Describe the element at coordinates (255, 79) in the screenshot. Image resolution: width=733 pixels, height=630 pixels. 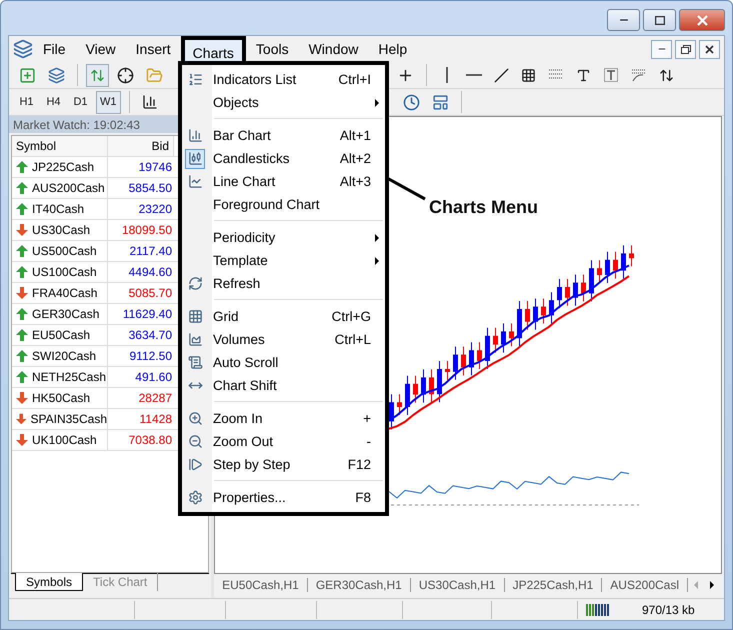
I see `menu-label: Indicators List` at that location.